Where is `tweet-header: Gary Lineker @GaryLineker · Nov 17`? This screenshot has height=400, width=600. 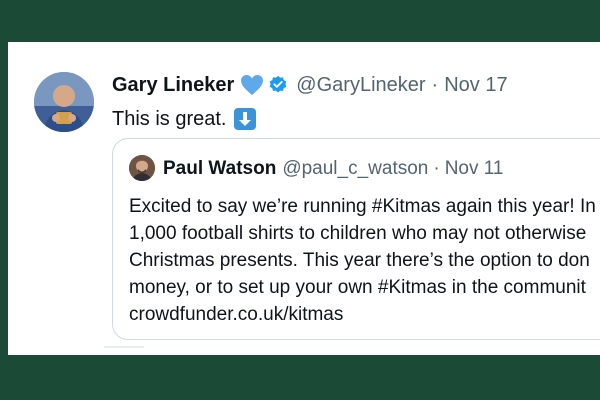
tweet-header: Gary Lineker @GaryLineker · Nov 17 is located at coordinates (310, 85).